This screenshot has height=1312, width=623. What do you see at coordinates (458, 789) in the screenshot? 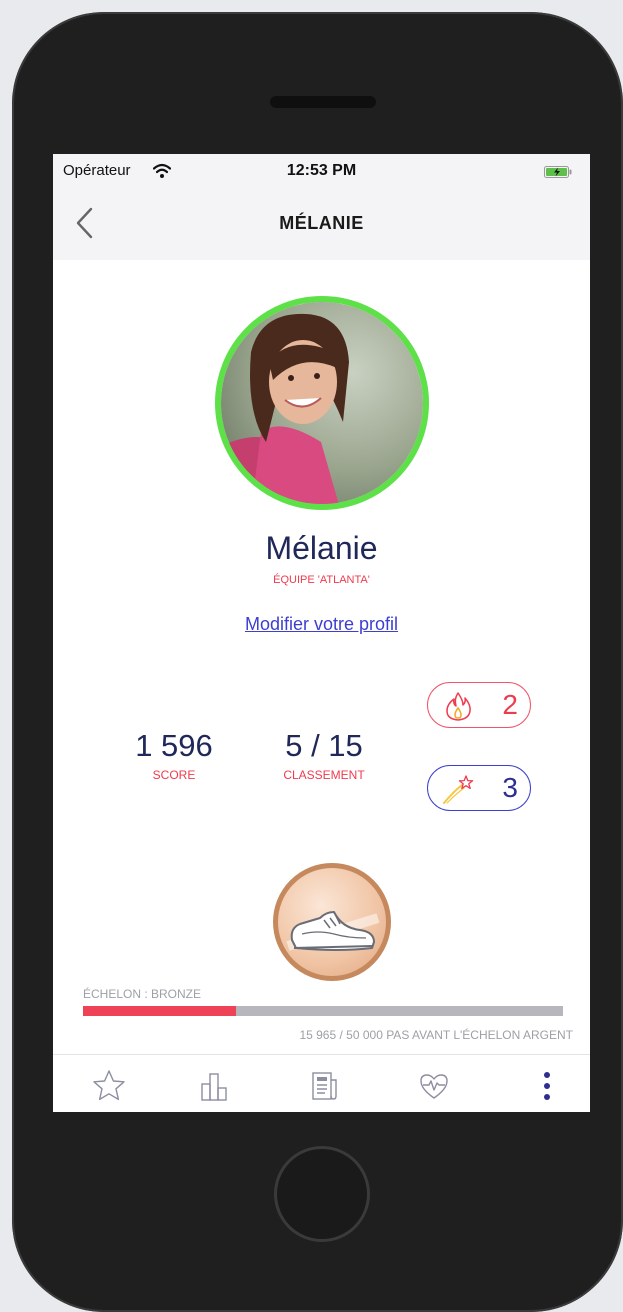
I see `shooting-star-icon` at bounding box center [458, 789].